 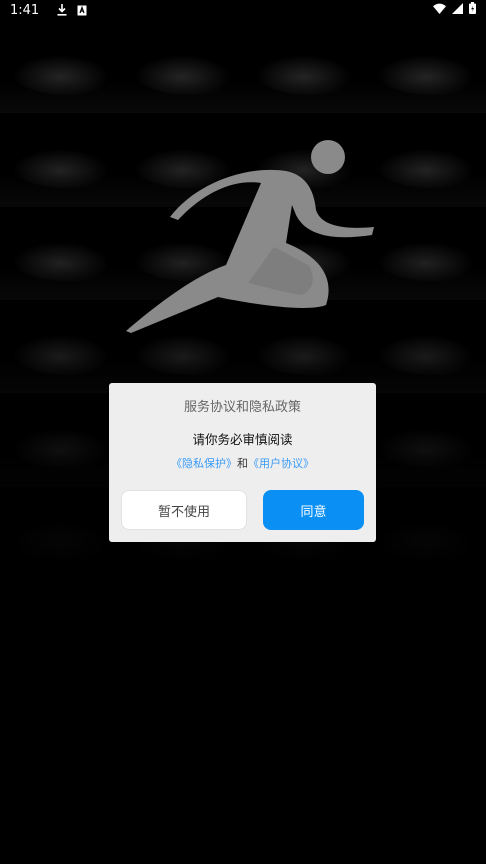 I want to click on wifi-icon, so click(x=439, y=10).